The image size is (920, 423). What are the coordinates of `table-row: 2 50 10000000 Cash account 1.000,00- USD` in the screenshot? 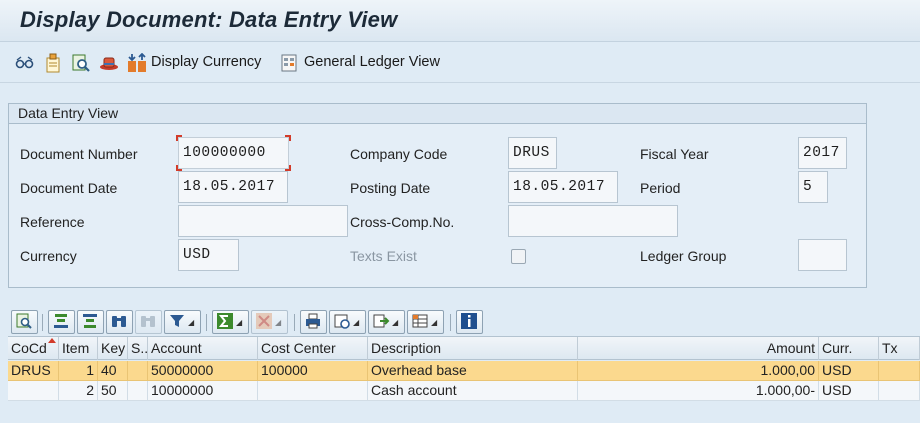 It's located at (464, 391).